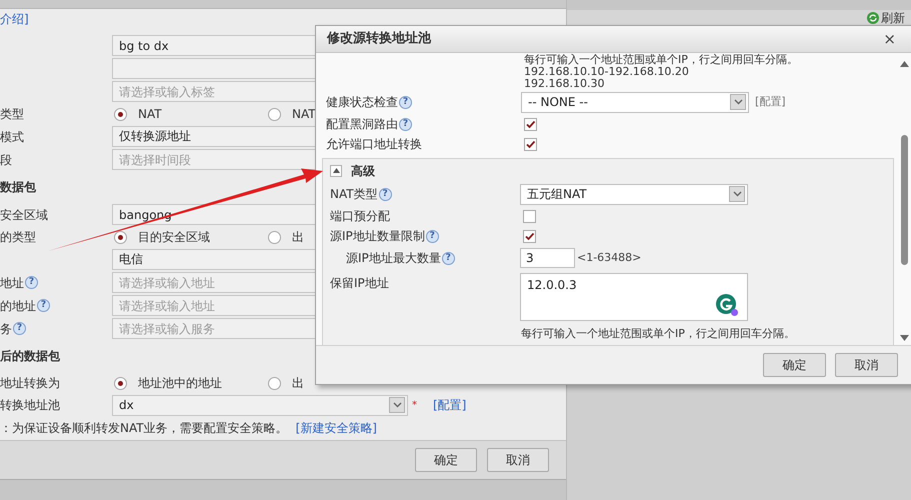 This screenshot has height=500, width=911. I want to click on field-label: 保留IP地址, so click(359, 283).